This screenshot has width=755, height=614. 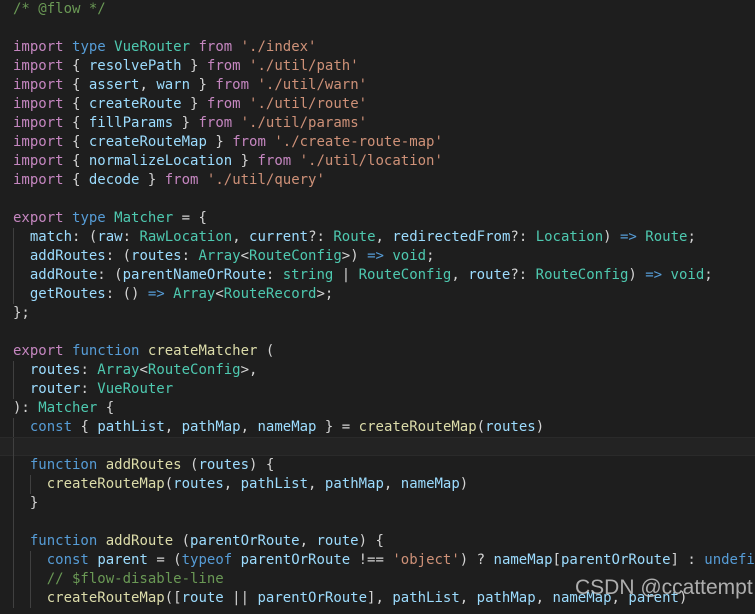 I want to click on code-line: import type VueRouter from './index', so click(x=377, y=47).